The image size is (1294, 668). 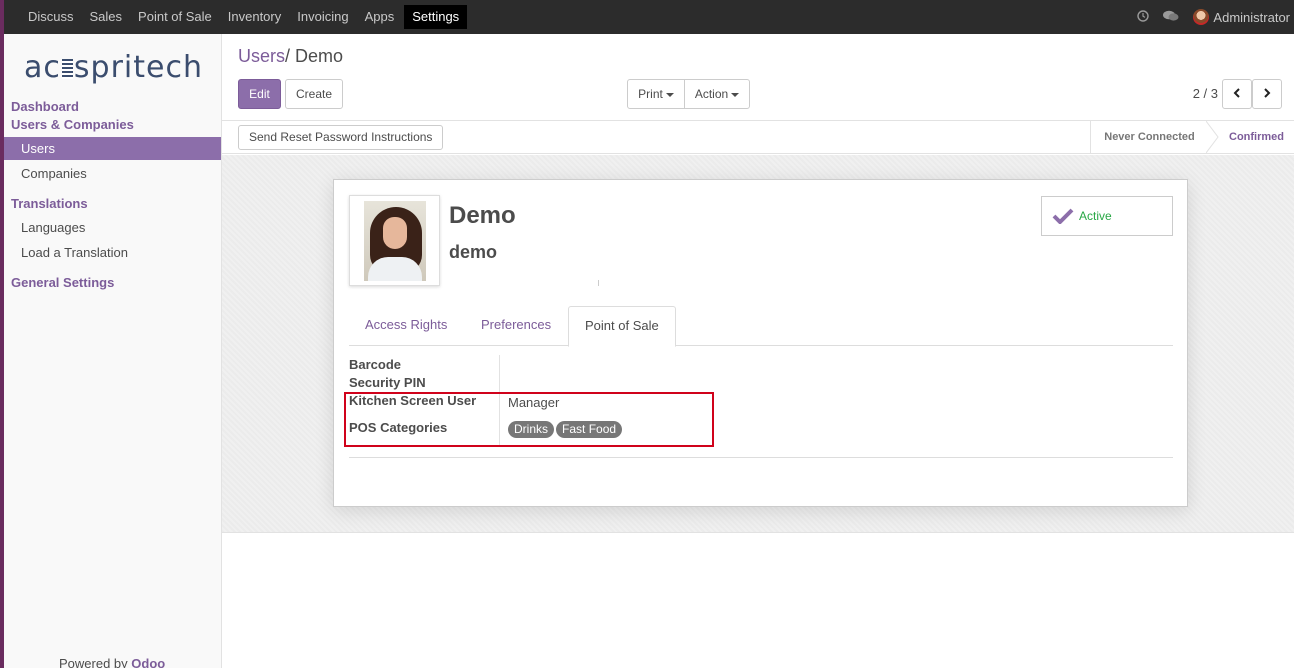 What do you see at coordinates (1095, 216) in the screenshot?
I see `active-label: Active` at bounding box center [1095, 216].